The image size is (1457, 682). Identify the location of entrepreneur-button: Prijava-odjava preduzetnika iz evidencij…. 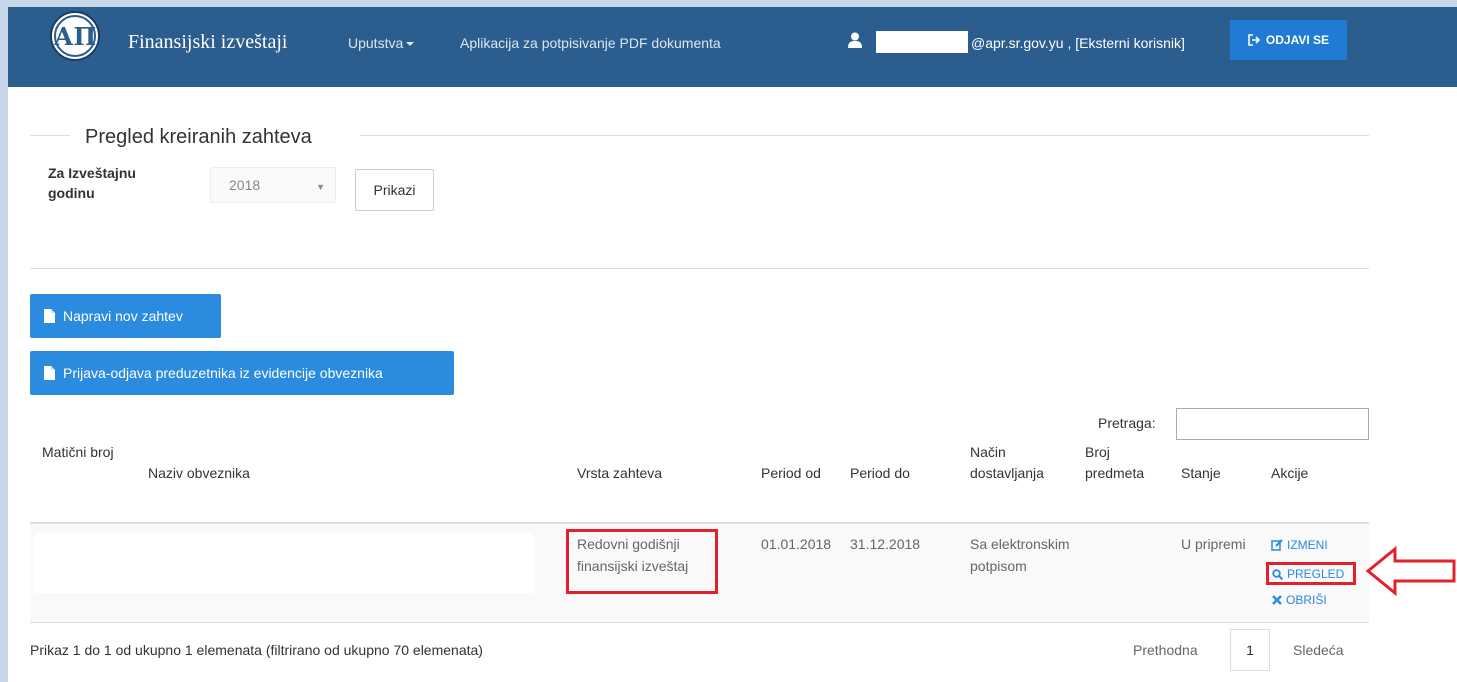
(242, 373).